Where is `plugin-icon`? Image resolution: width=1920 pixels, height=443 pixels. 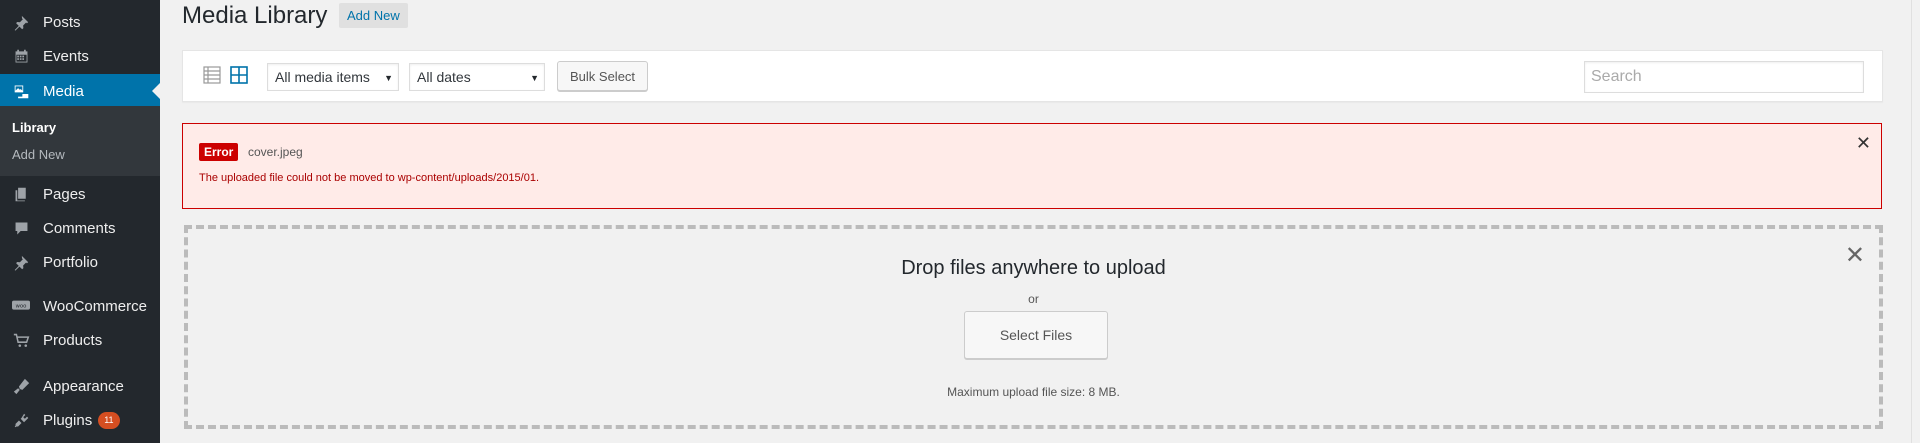 plugin-icon is located at coordinates (21, 420).